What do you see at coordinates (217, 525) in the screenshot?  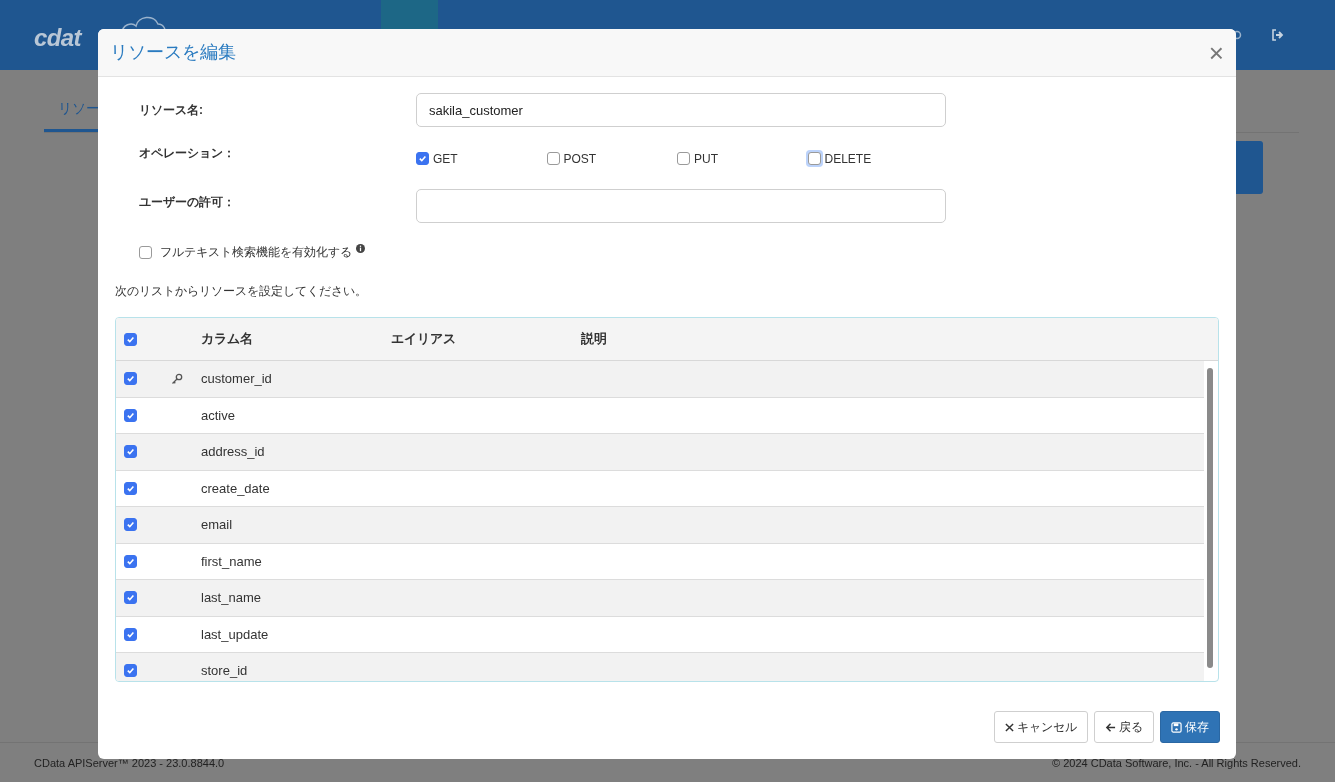 I see `table-cell-text: email` at bounding box center [217, 525].